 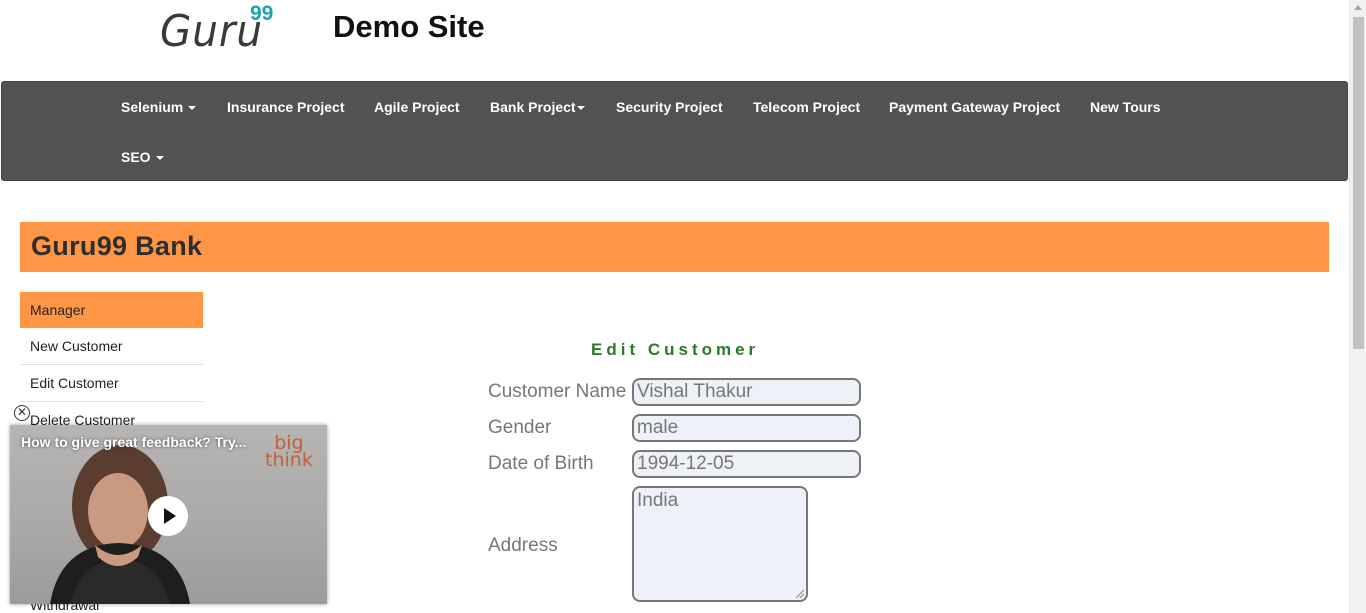 I want to click on nav-label: Payment Gateway Project, so click(x=975, y=107).